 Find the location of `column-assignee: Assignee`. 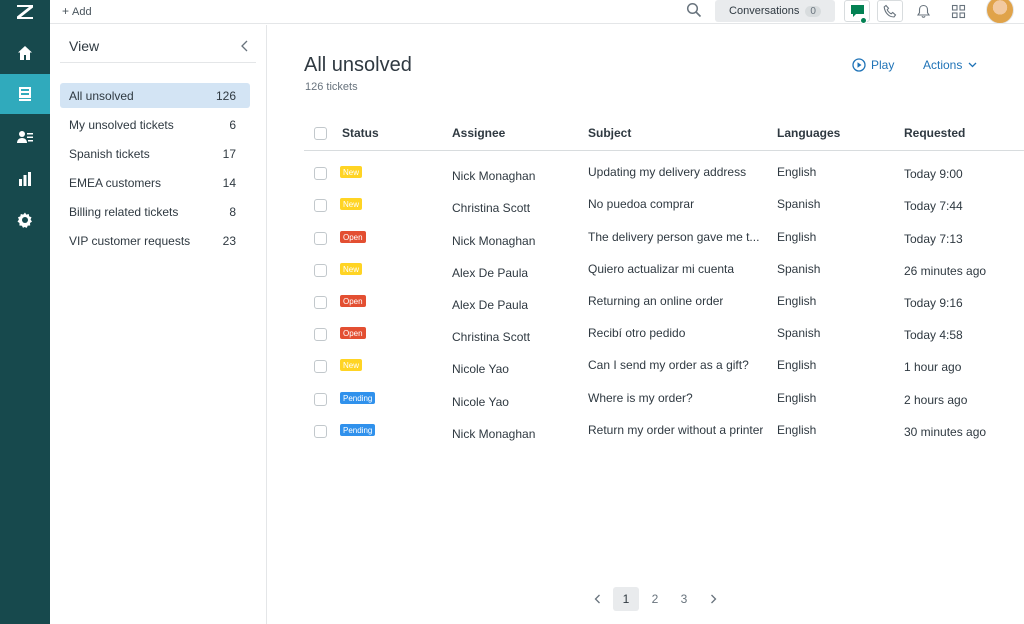

column-assignee: Assignee is located at coordinates (478, 133).